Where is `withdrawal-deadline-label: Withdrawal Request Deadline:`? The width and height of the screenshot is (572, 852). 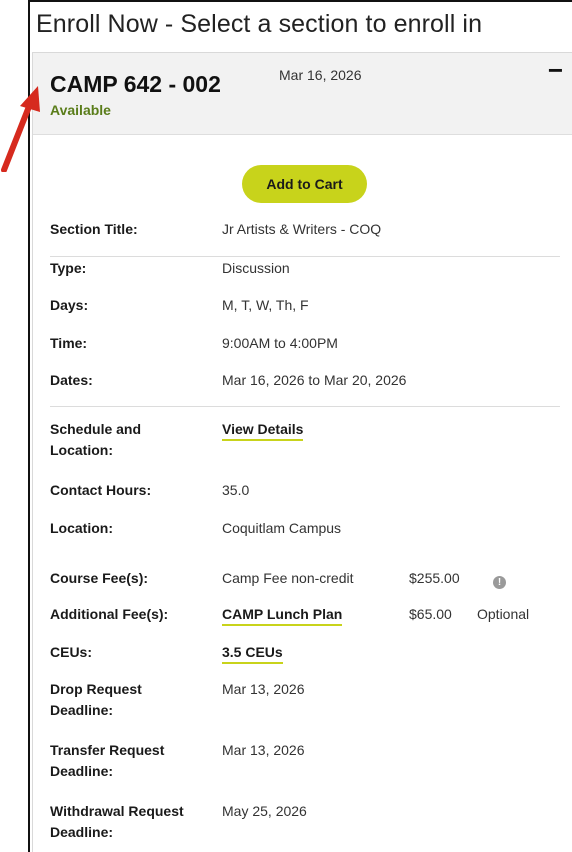
withdrawal-deadline-label: Withdrawal Request Deadline: is located at coordinates (130, 822).